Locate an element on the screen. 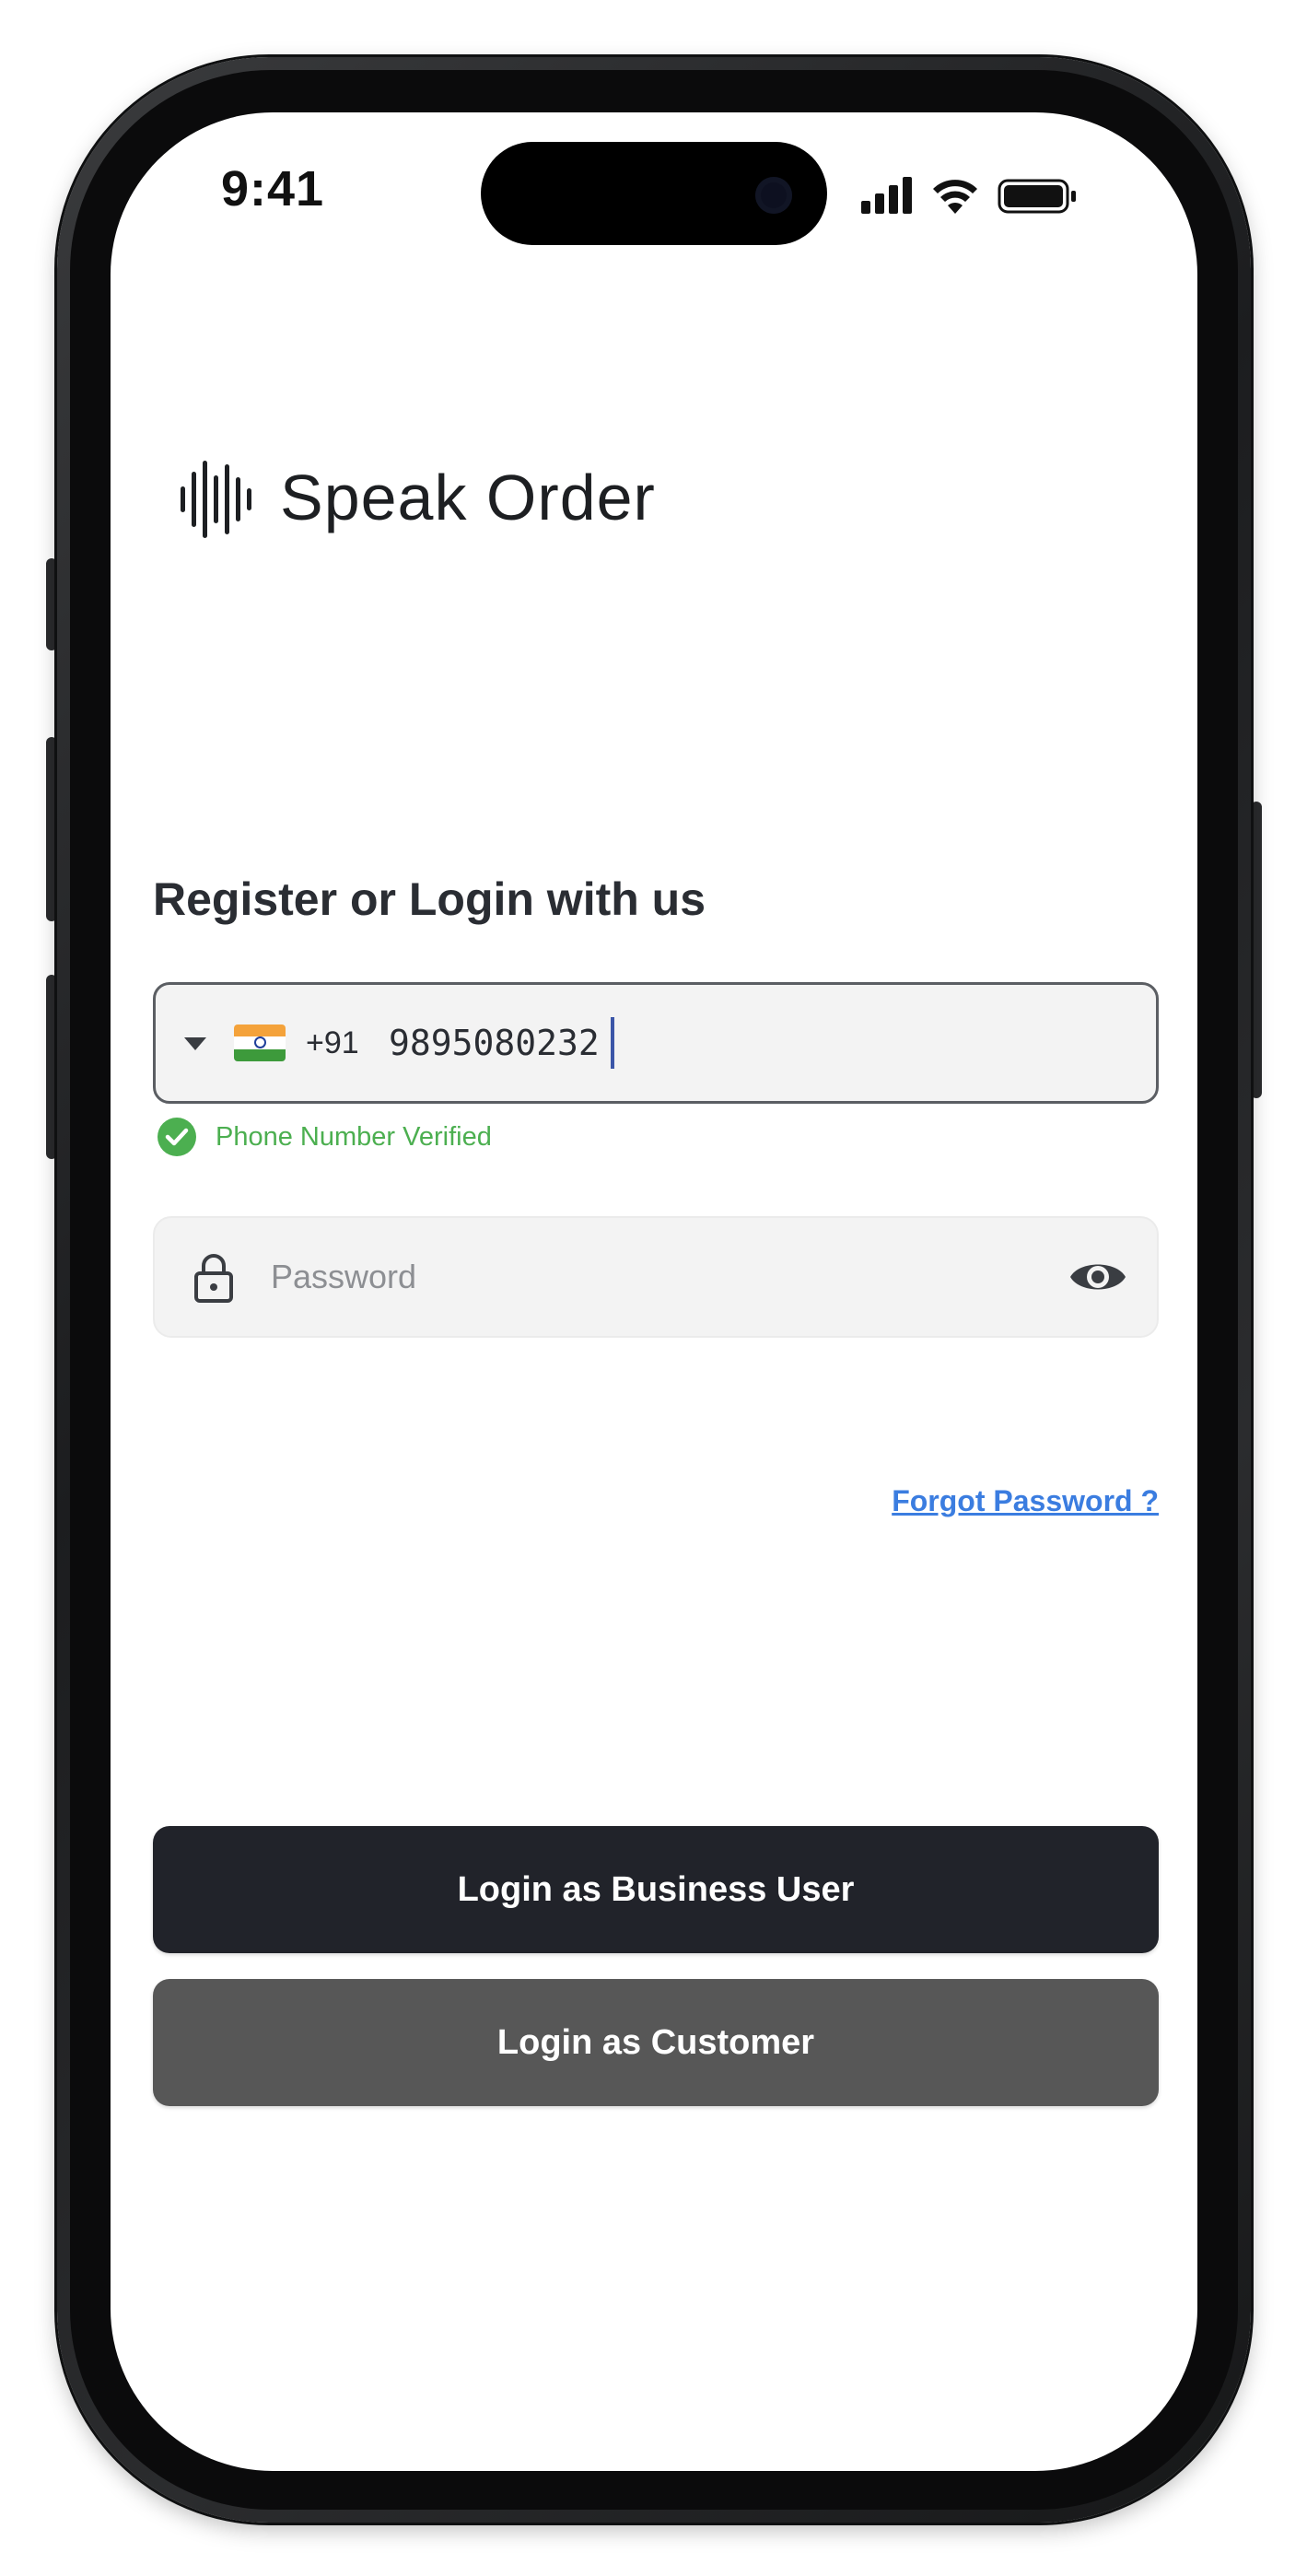  eye-icon is located at coordinates (1098, 1277).